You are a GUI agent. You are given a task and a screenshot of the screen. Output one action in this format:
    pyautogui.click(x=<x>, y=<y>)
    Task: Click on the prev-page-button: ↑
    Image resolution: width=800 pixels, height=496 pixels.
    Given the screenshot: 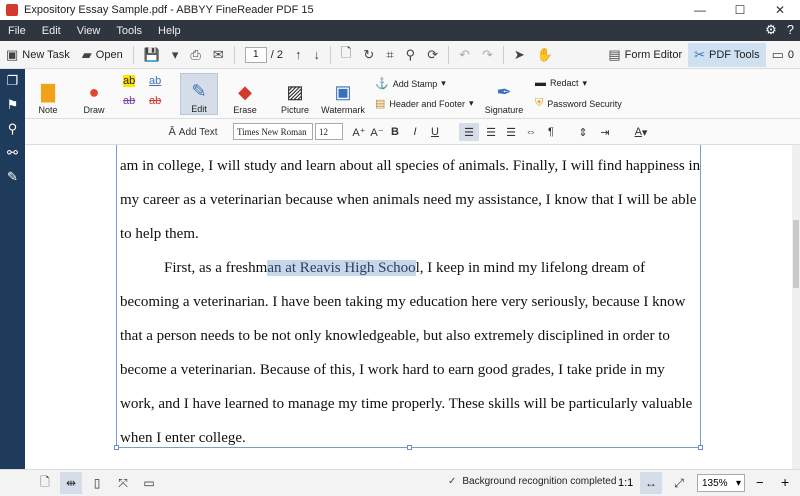 What is the action you would take?
    pyautogui.click(x=298, y=55)
    